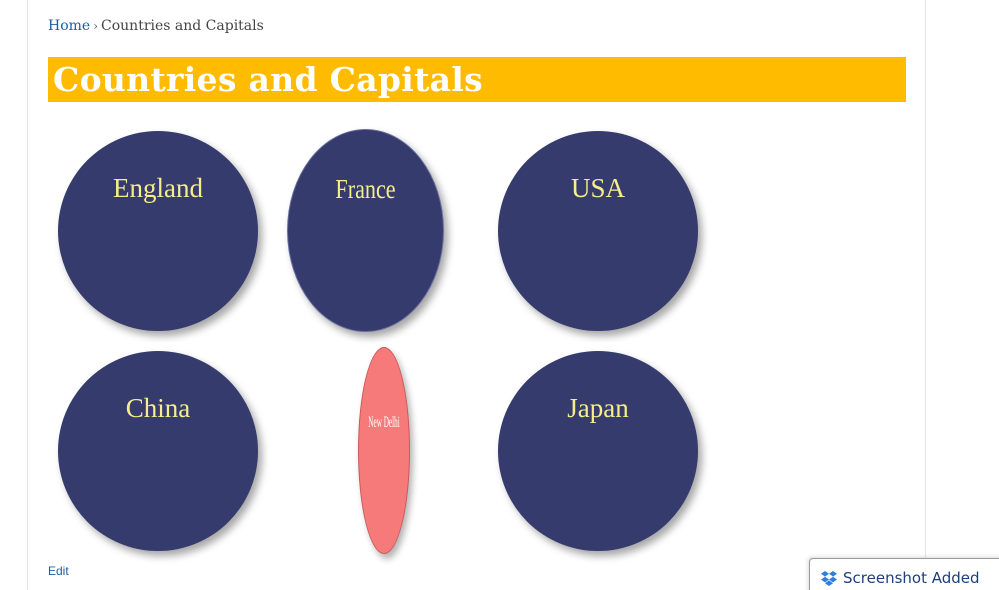  I want to click on card-label: New Delhi, so click(384, 422).